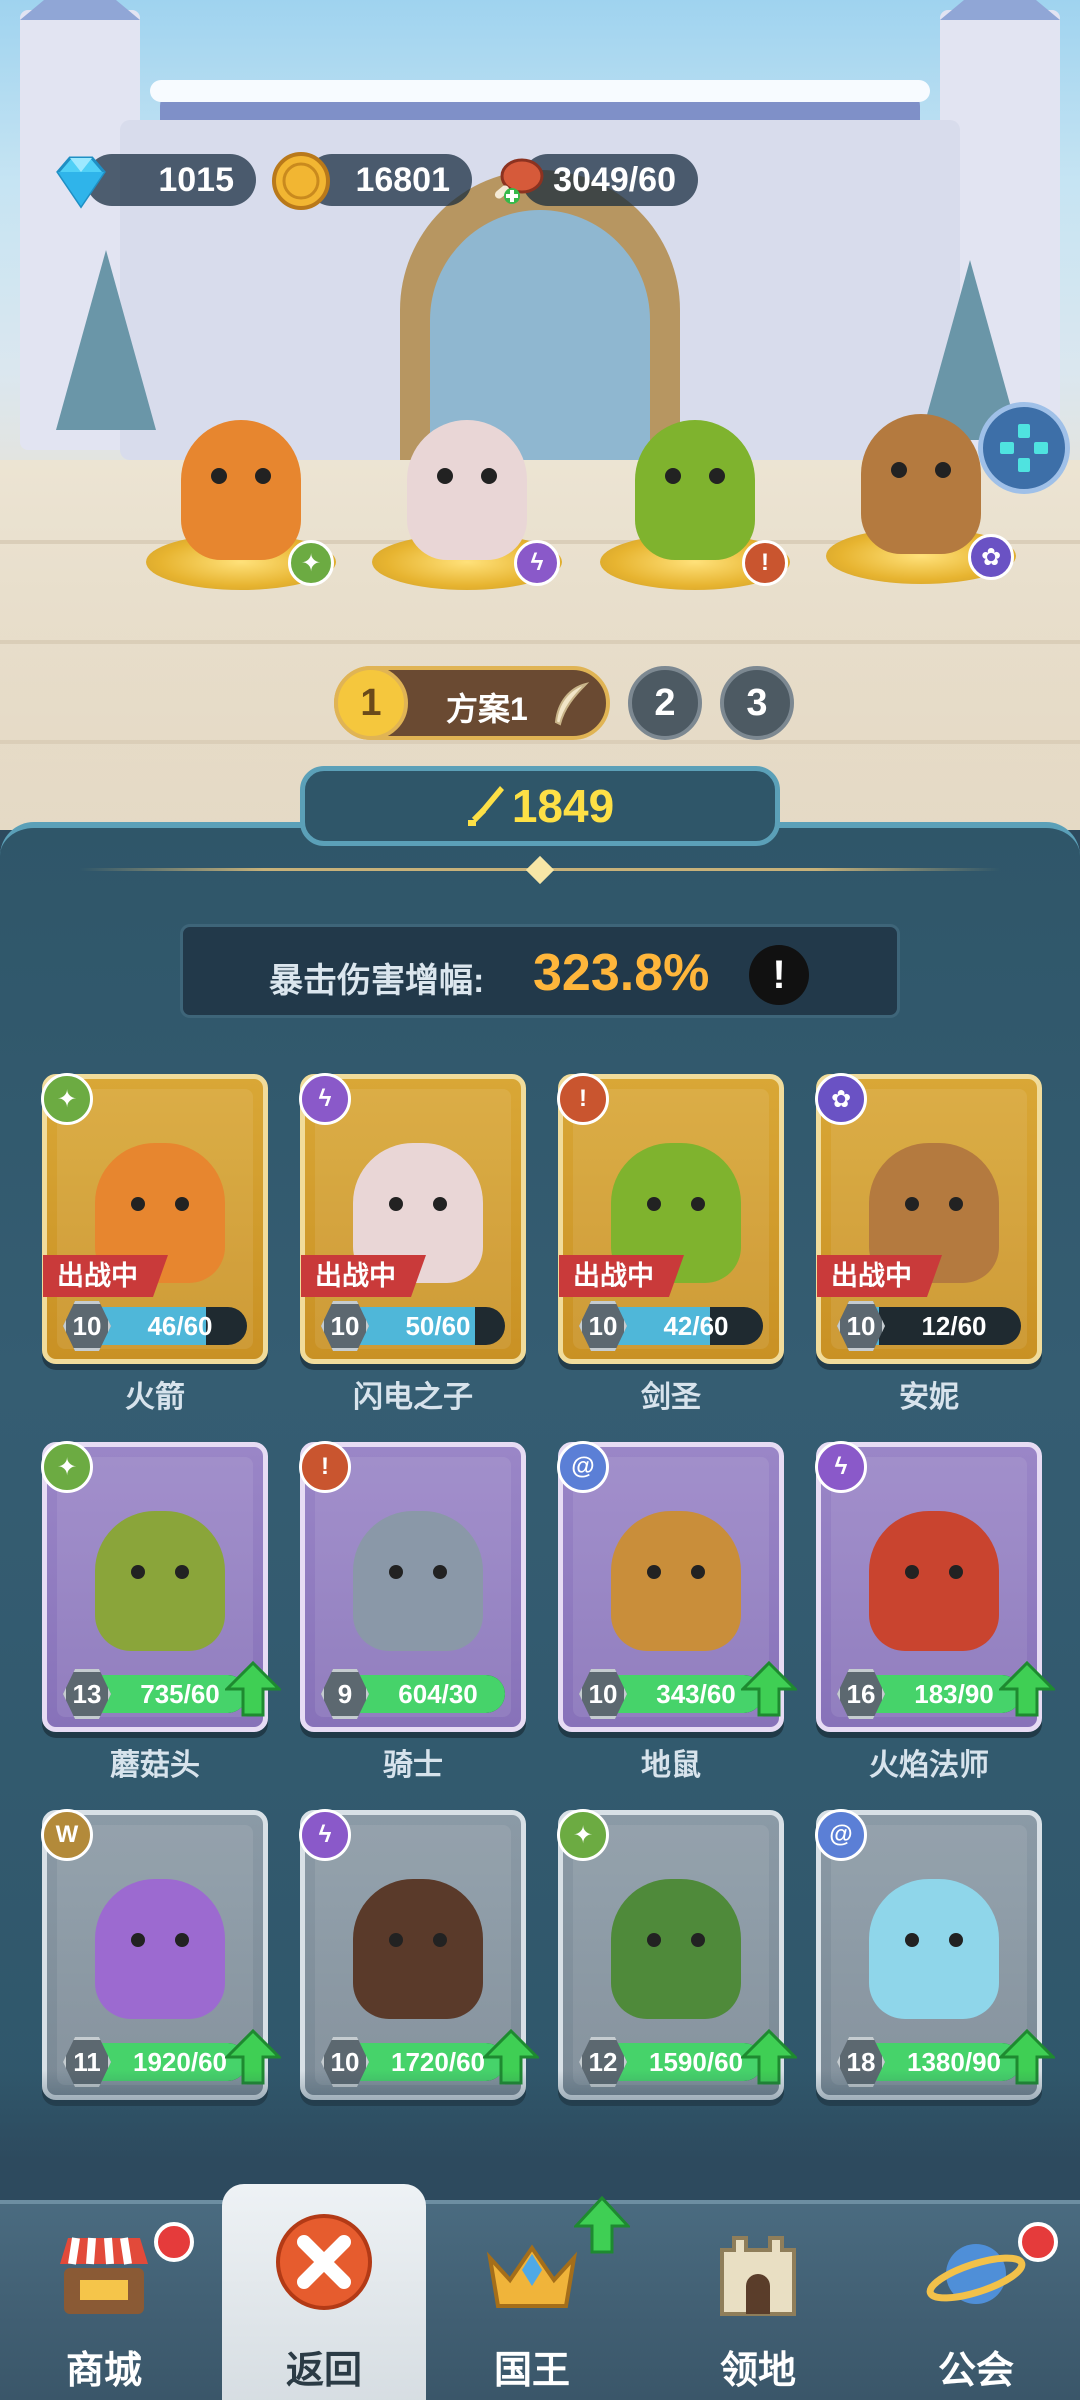  What do you see at coordinates (106, 340) in the screenshot?
I see `pine-tree` at bounding box center [106, 340].